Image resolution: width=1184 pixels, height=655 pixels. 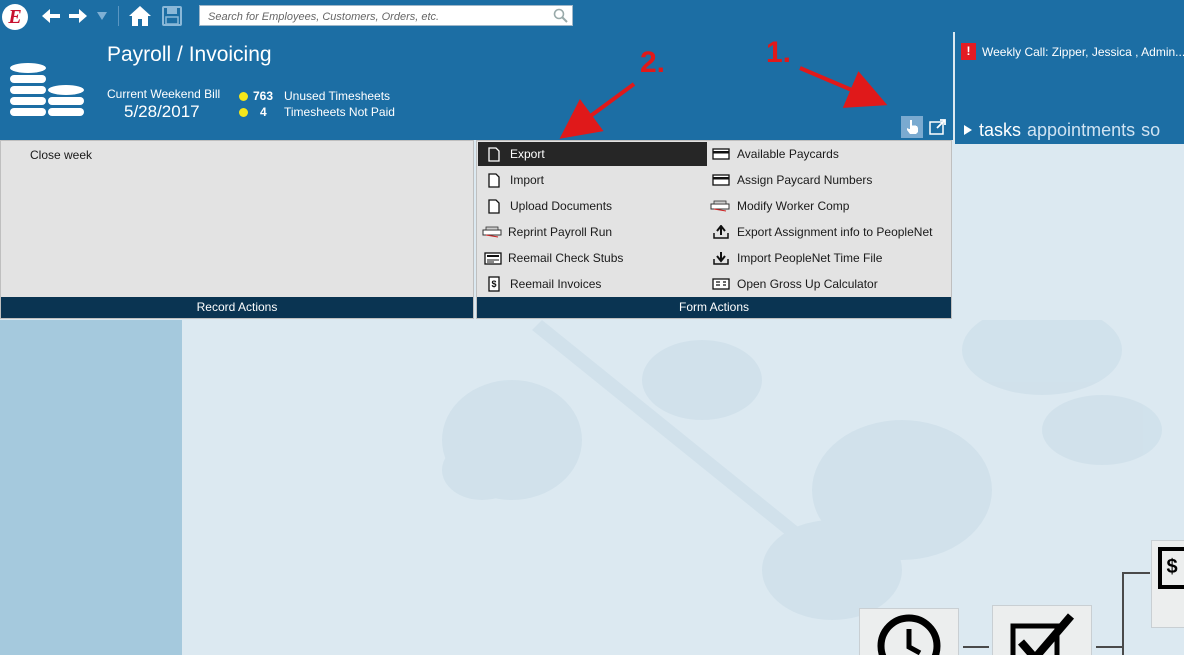 What do you see at coordinates (1042, 634) in the screenshot?
I see `checkbox-check-icon` at bounding box center [1042, 634].